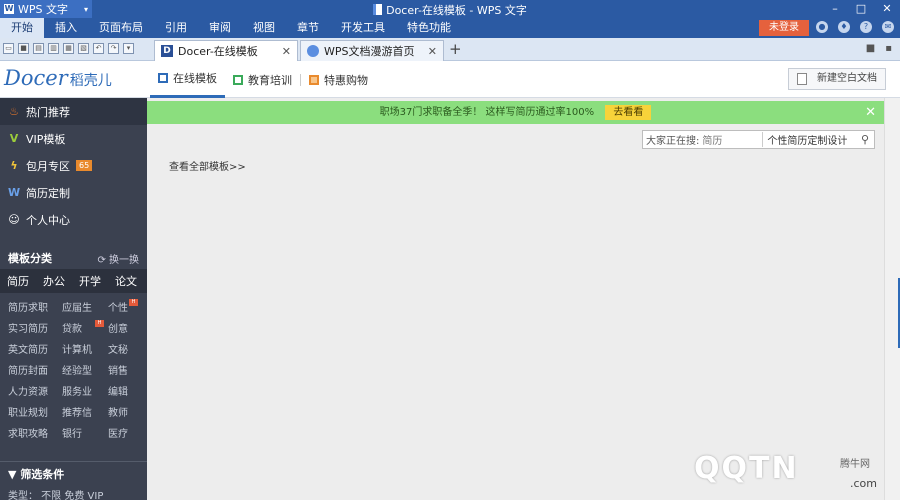 This screenshot has height=500, width=900. What do you see at coordinates (73, 473) in the screenshot?
I see `filter-header: ▼ 筛选条件` at bounding box center [73, 473].